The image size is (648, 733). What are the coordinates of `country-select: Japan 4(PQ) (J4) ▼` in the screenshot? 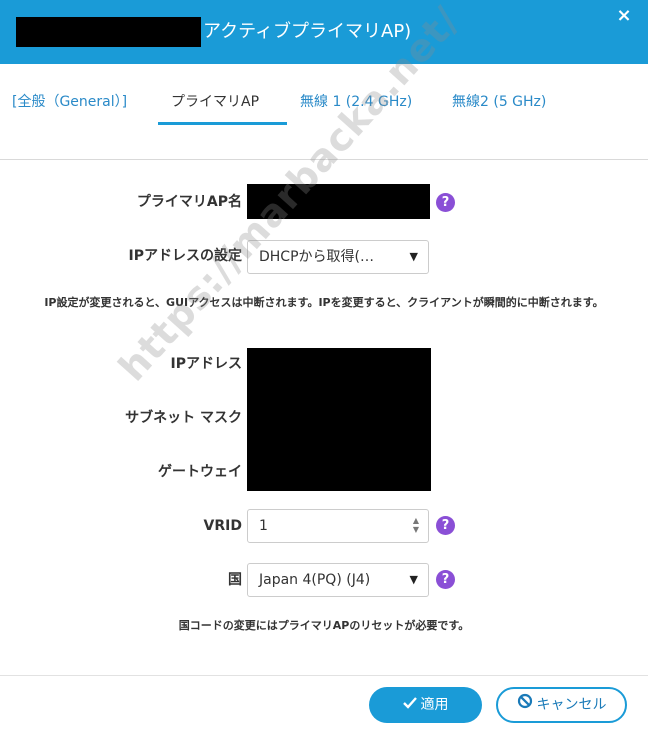 It's located at (338, 580).